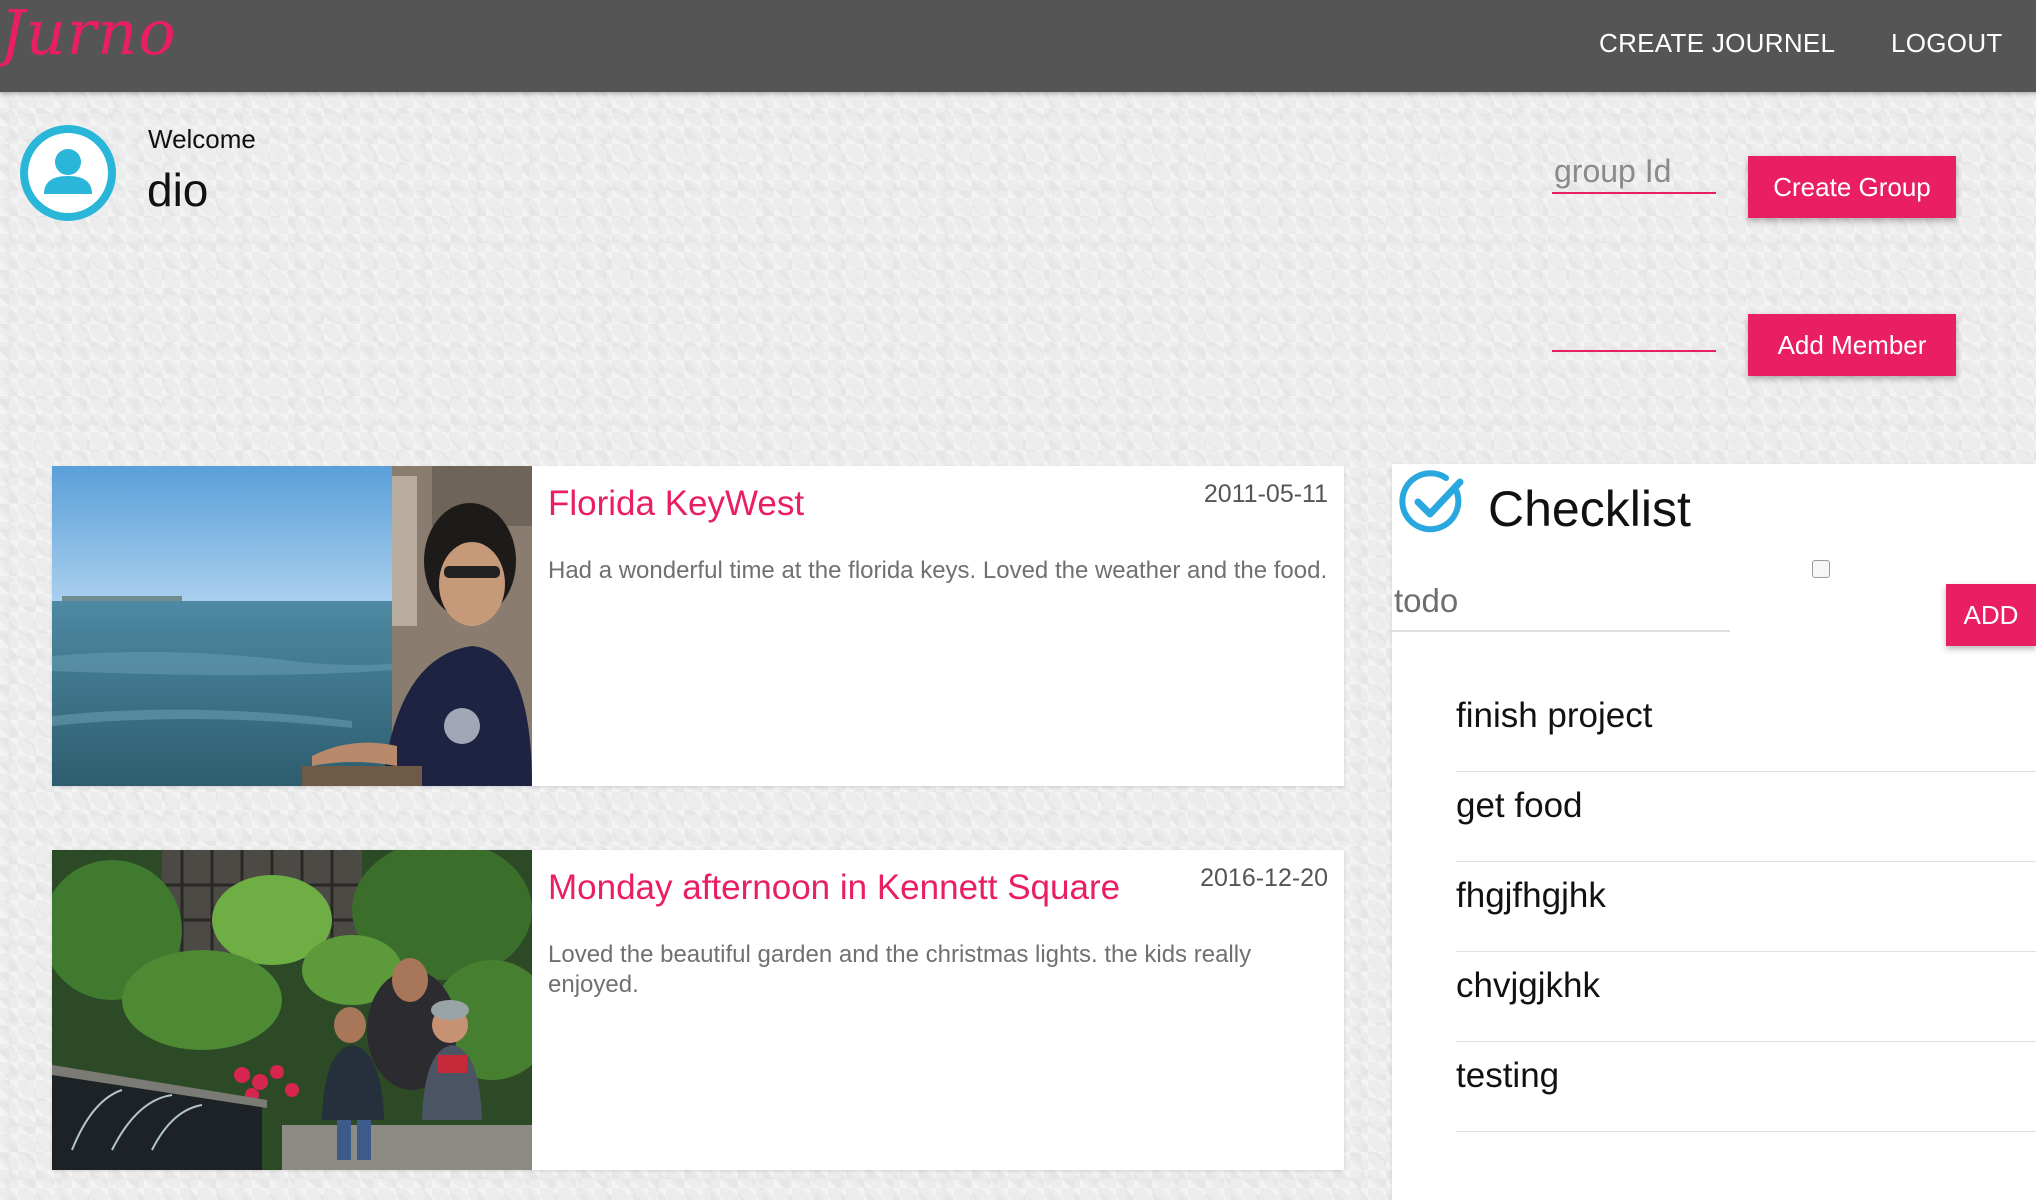 The image size is (2036, 1200). What do you see at coordinates (1746, 1087) in the screenshot?
I see `todo-item: testing` at bounding box center [1746, 1087].